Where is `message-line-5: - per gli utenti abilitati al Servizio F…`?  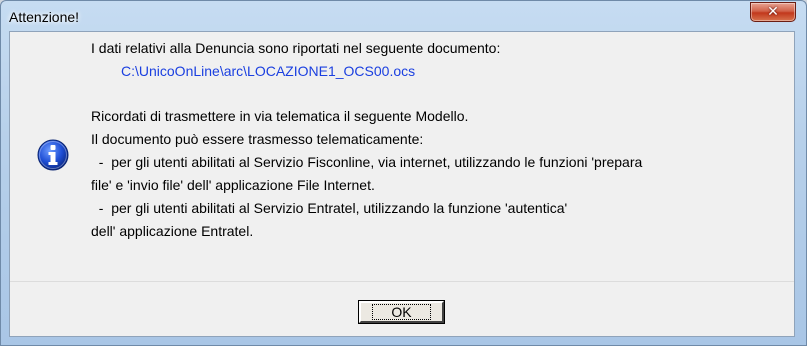 message-line-5: - per gli utenti abilitati al Servizio F… is located at coordinates (367, 162).